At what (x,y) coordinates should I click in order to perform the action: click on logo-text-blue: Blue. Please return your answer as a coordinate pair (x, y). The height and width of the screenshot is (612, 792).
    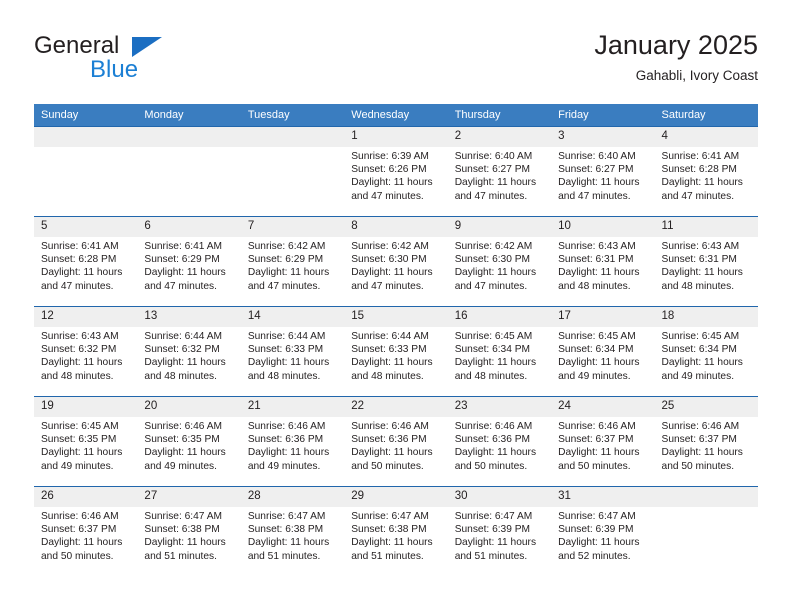
    Looking at the image, I should click on (114, 69).